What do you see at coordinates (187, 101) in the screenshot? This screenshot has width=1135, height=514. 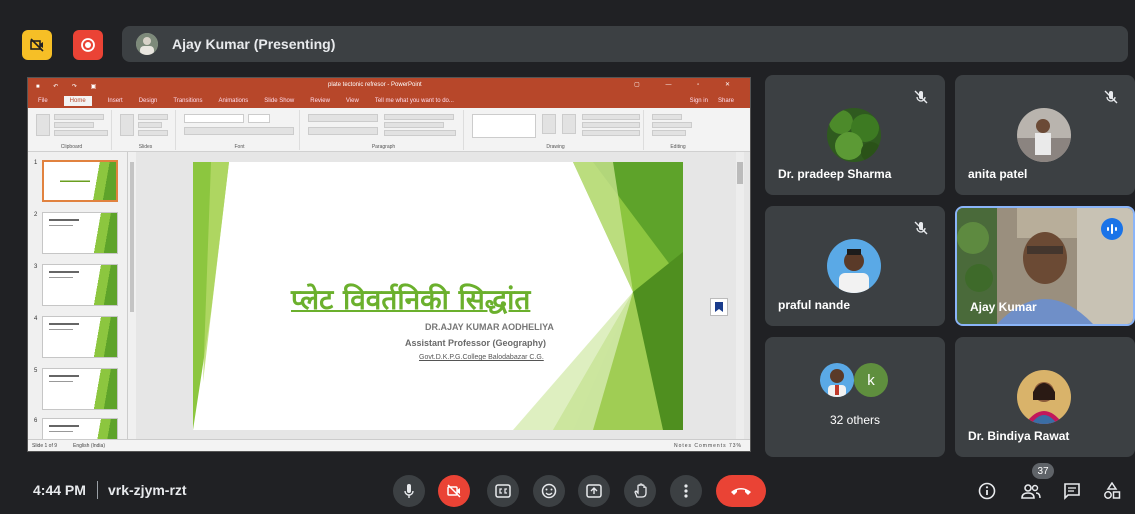 I see `tab-transitions: Transitions` at bounding box center [187, 101].